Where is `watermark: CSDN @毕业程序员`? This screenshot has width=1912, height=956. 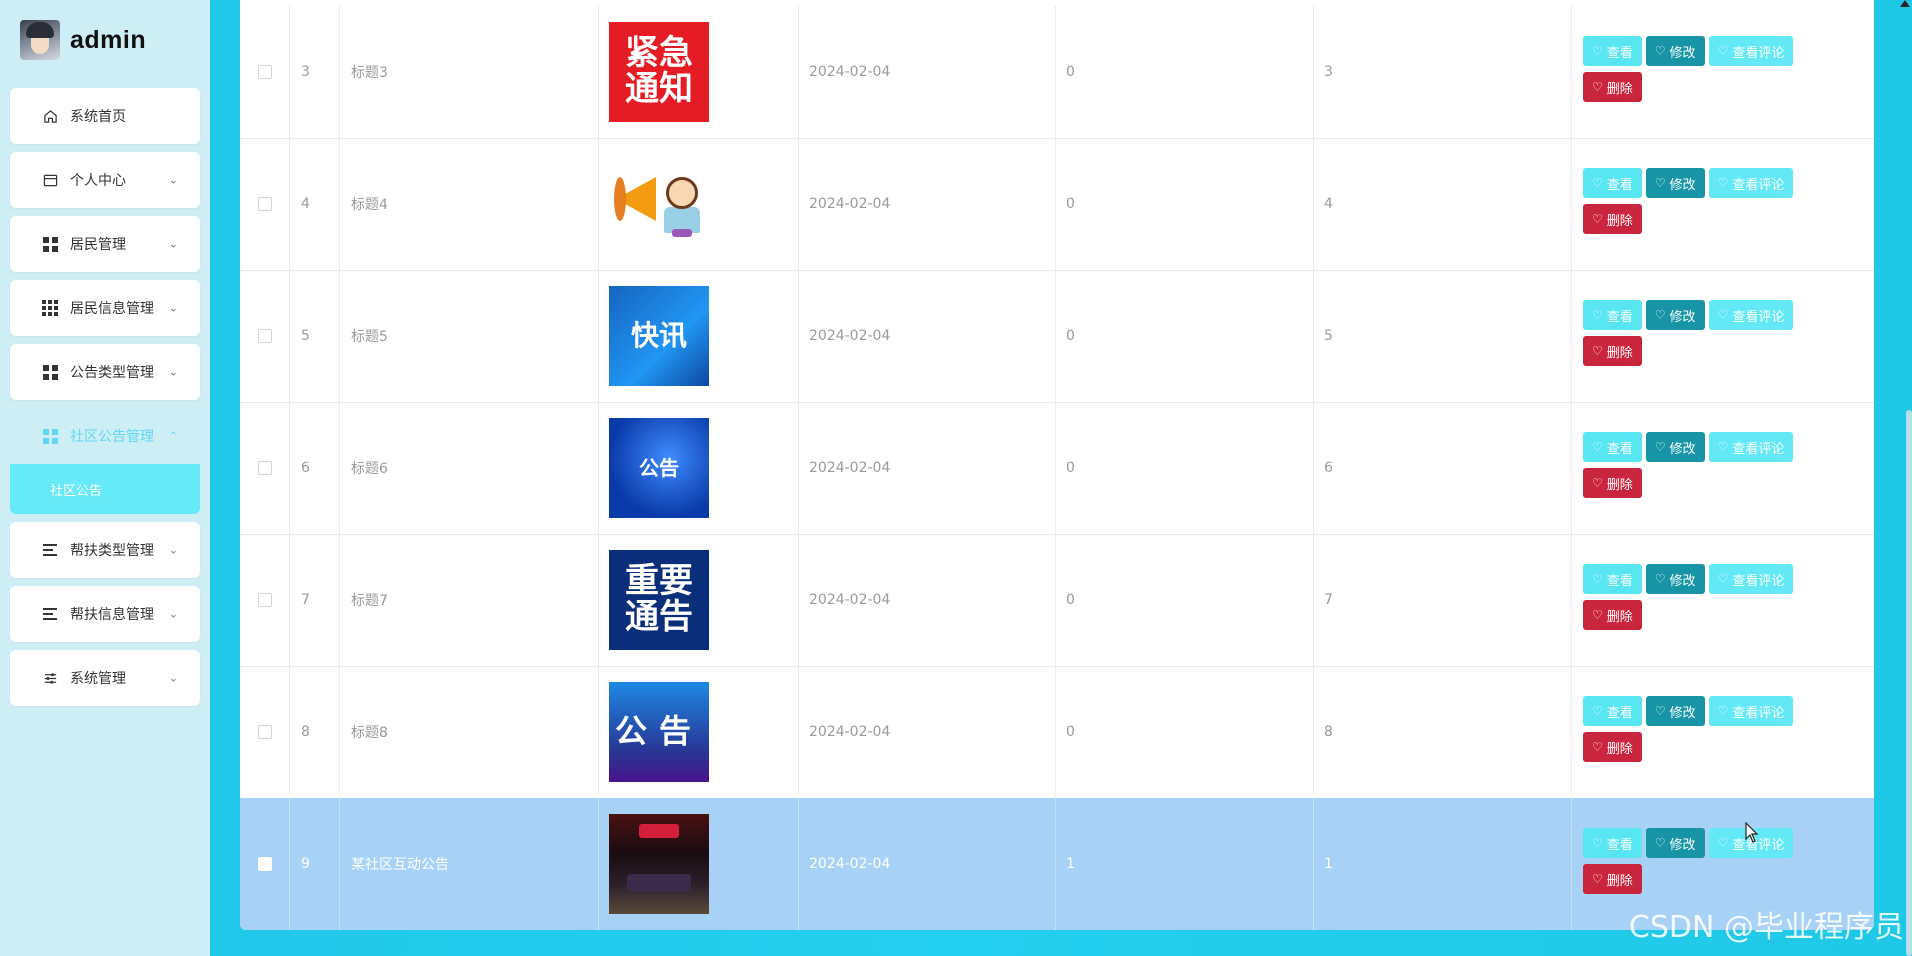 watermark: CSDN @毕业程序员 is located at coordinates (1766, 927).